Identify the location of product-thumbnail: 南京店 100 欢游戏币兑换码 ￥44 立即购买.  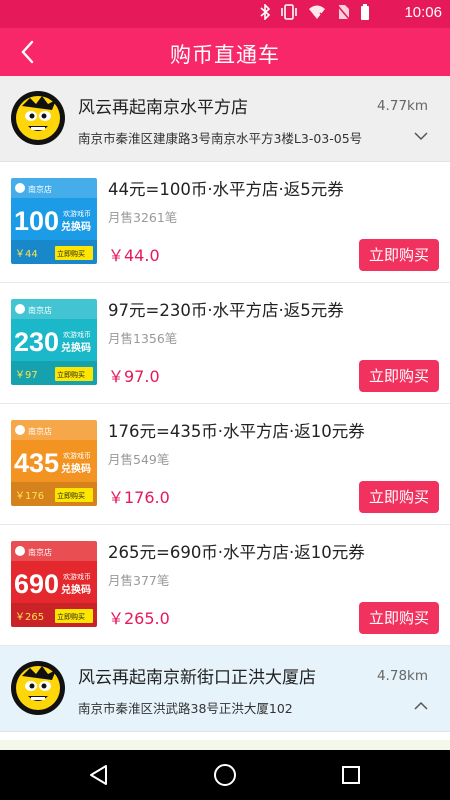
(54, 221).